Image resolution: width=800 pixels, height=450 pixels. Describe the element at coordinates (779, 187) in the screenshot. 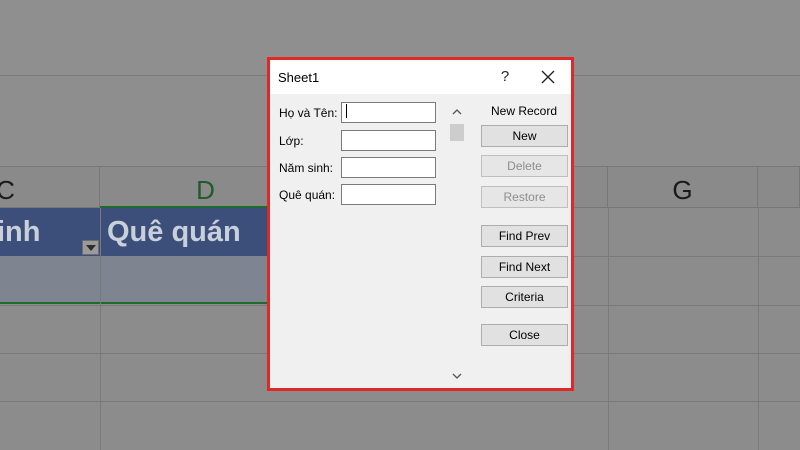

I see `column-header-h` at that location.